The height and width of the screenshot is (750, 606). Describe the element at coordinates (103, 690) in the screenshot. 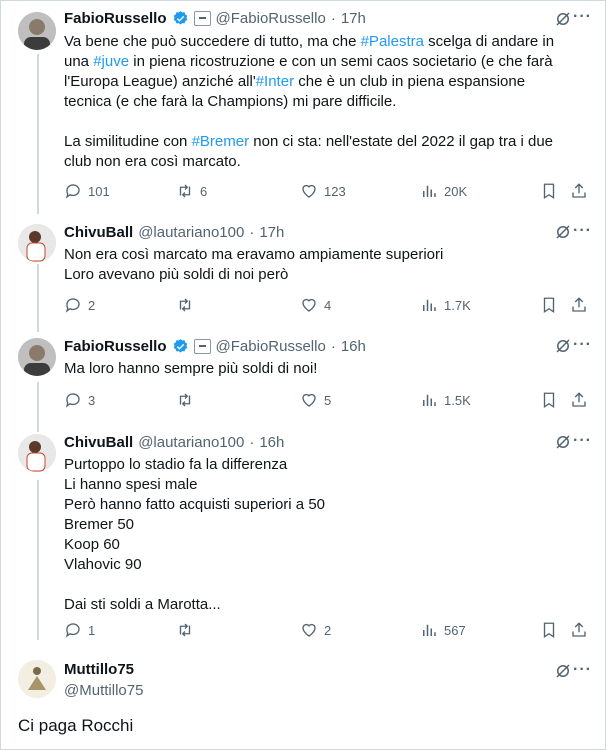

I see `author-handle: @Muttillo75` at that location.